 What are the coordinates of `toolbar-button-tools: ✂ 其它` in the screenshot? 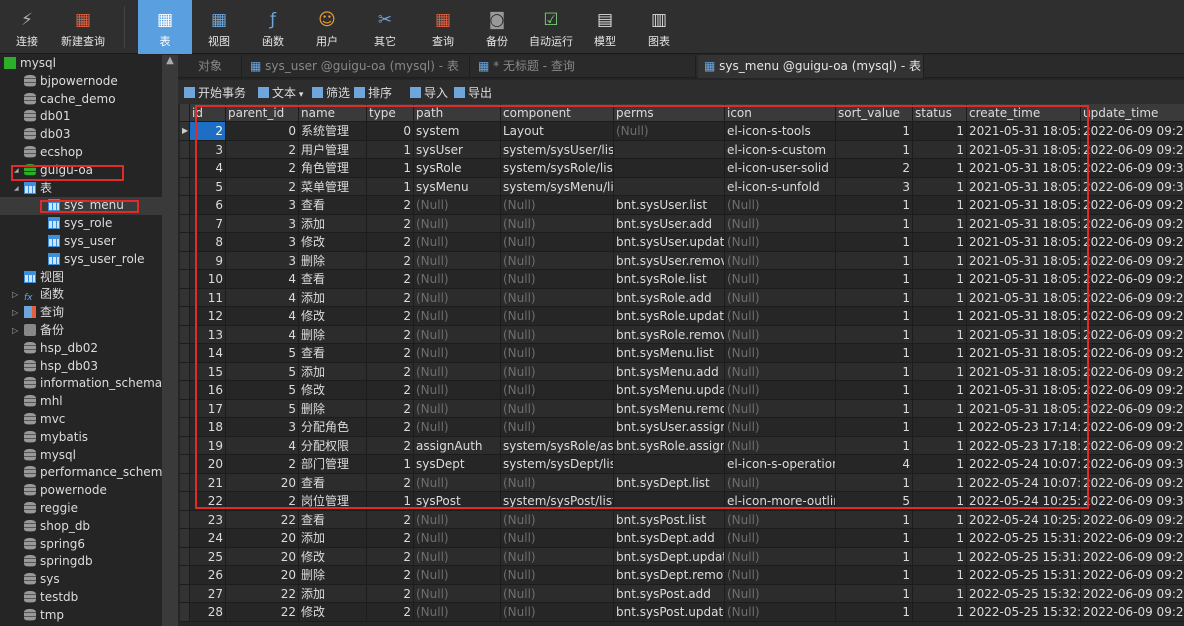 It's located at (385, 27).